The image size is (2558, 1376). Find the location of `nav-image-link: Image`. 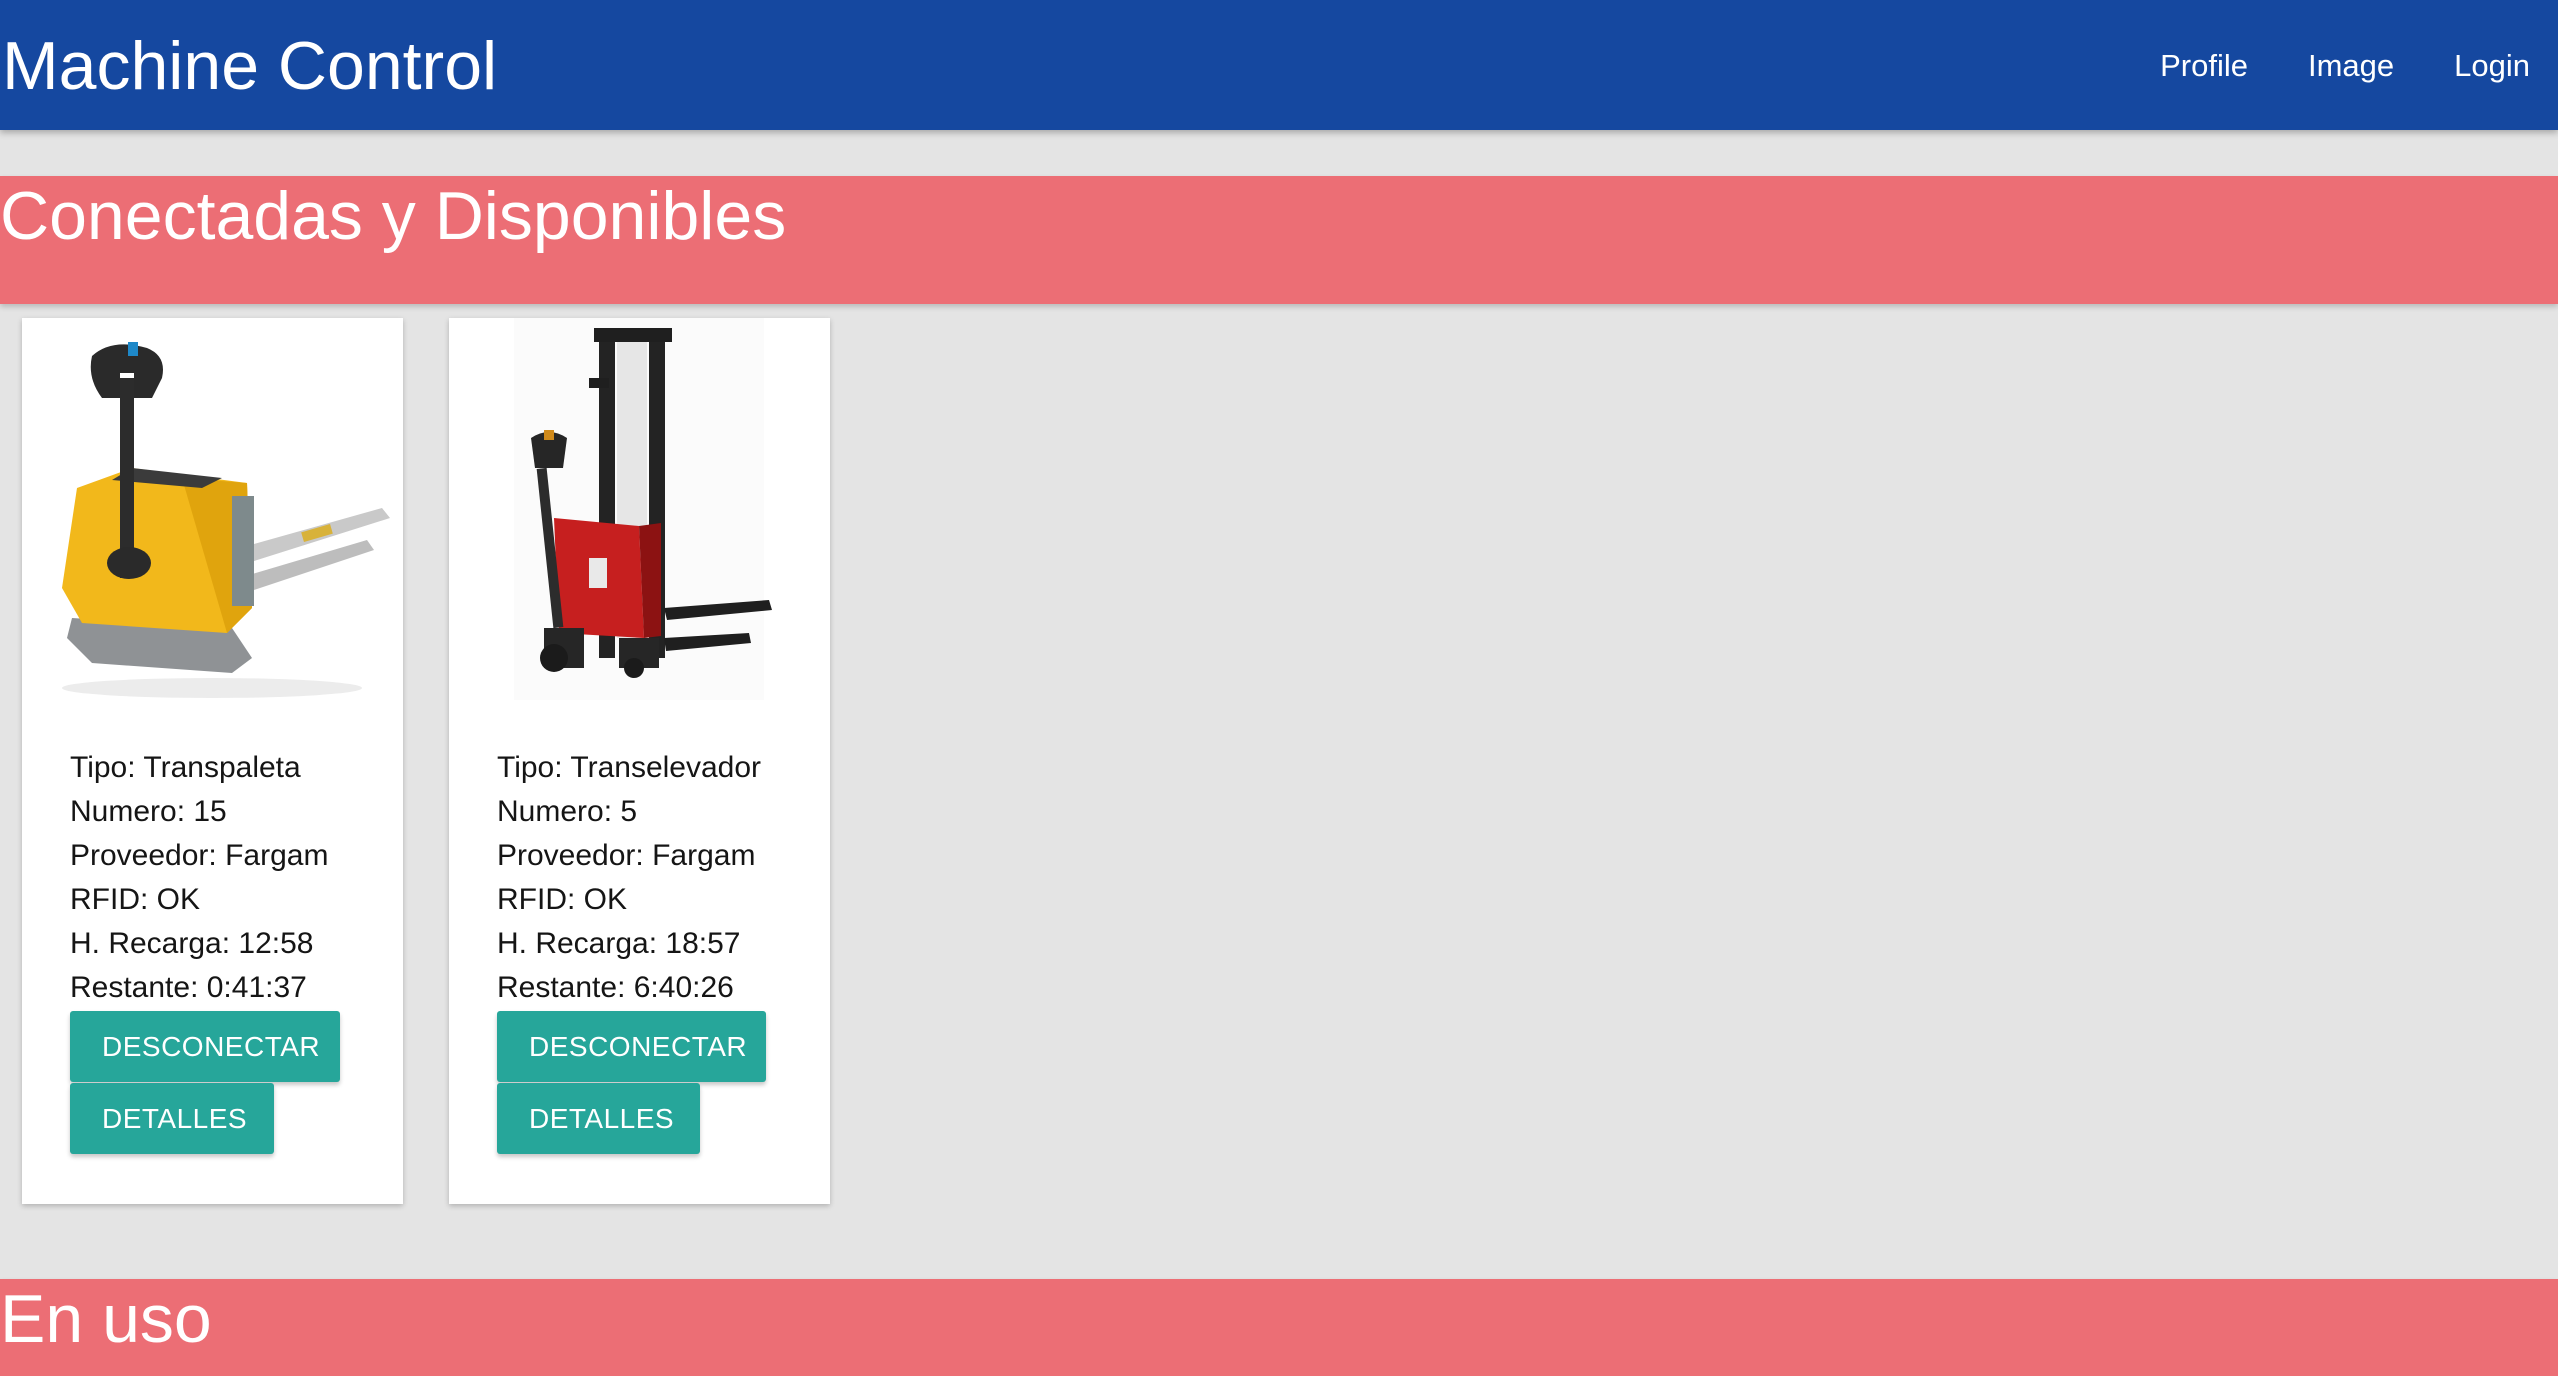

nav-image-link: Image is located at coordinates (2351, 66).